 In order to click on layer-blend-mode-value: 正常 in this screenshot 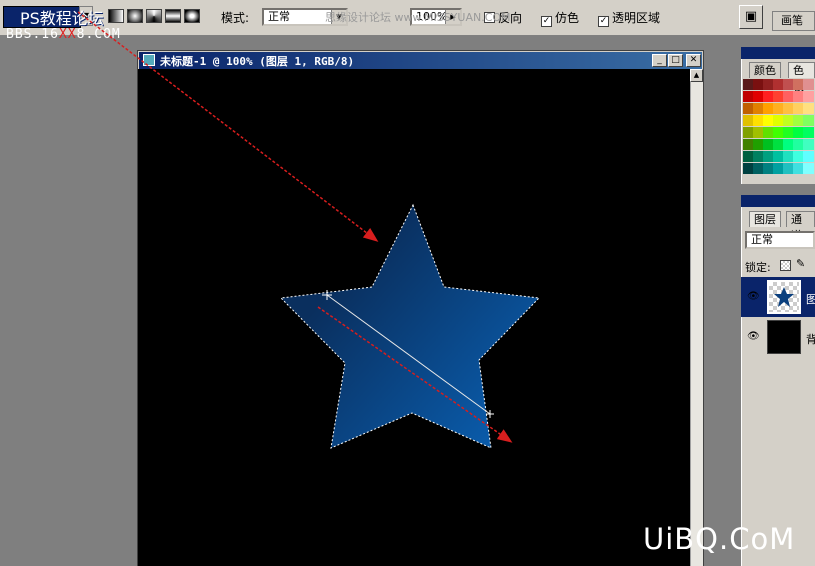, I will do `click(762, 239)`.